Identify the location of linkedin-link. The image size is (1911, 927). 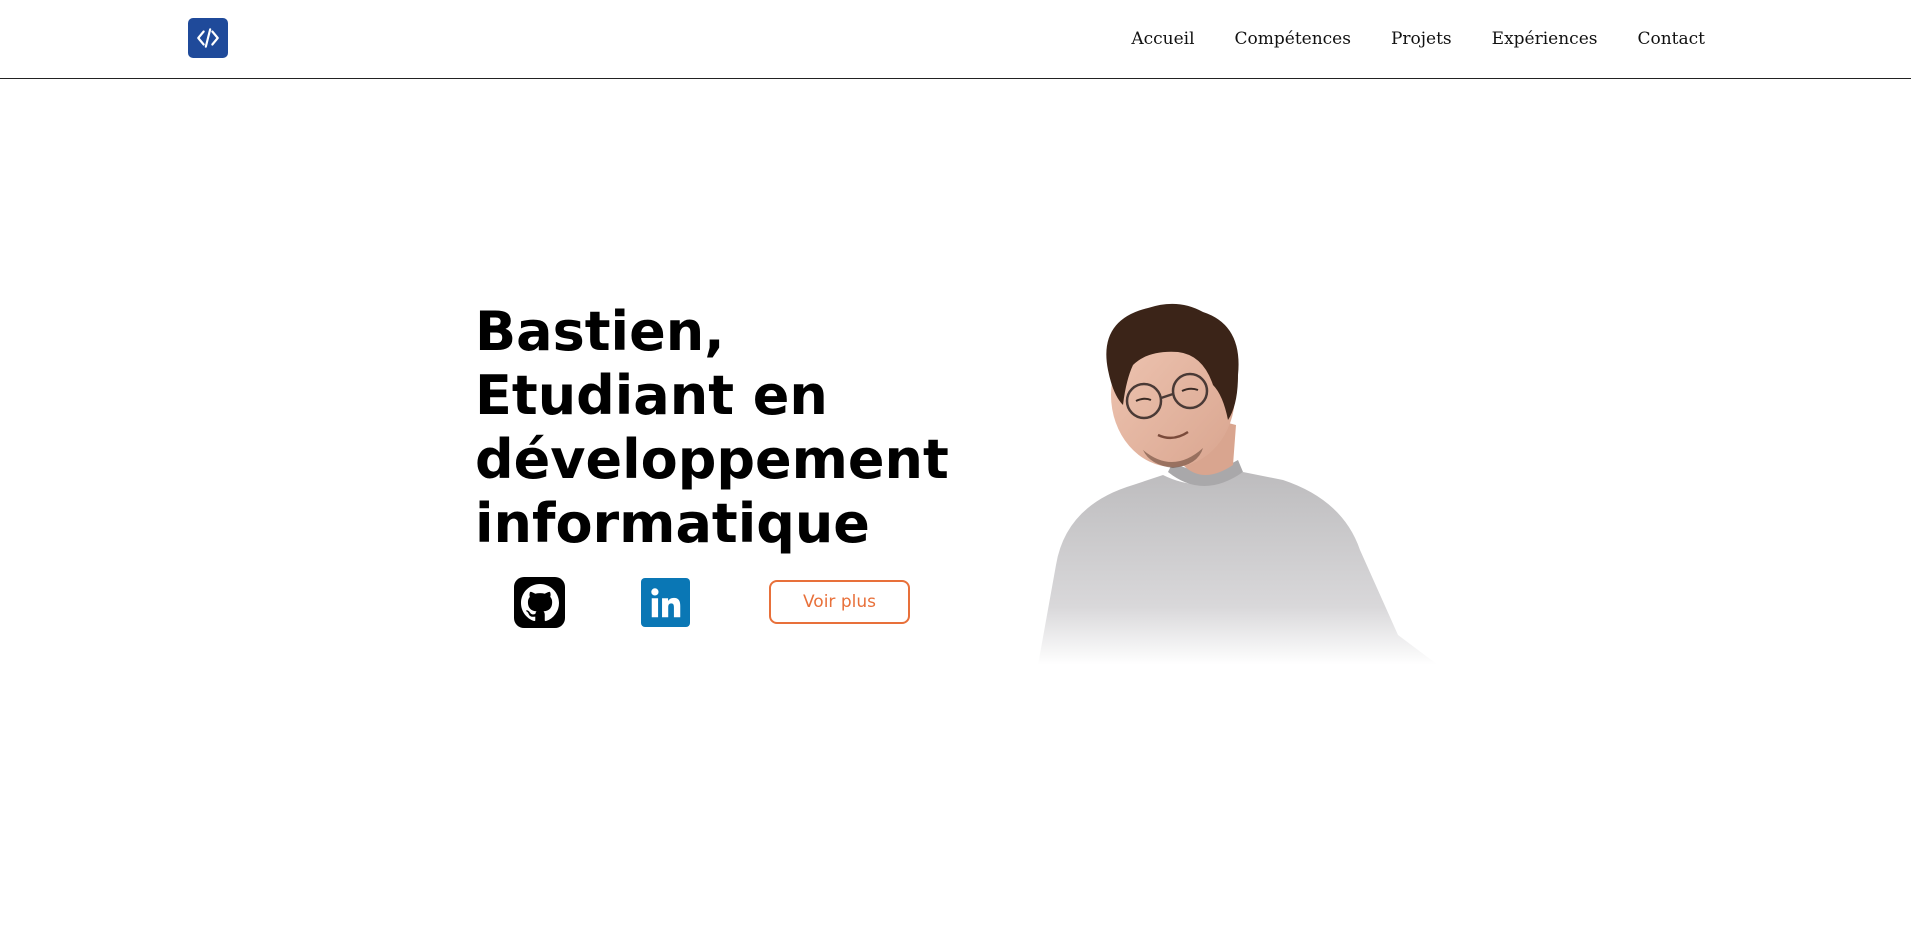
(665, 602).